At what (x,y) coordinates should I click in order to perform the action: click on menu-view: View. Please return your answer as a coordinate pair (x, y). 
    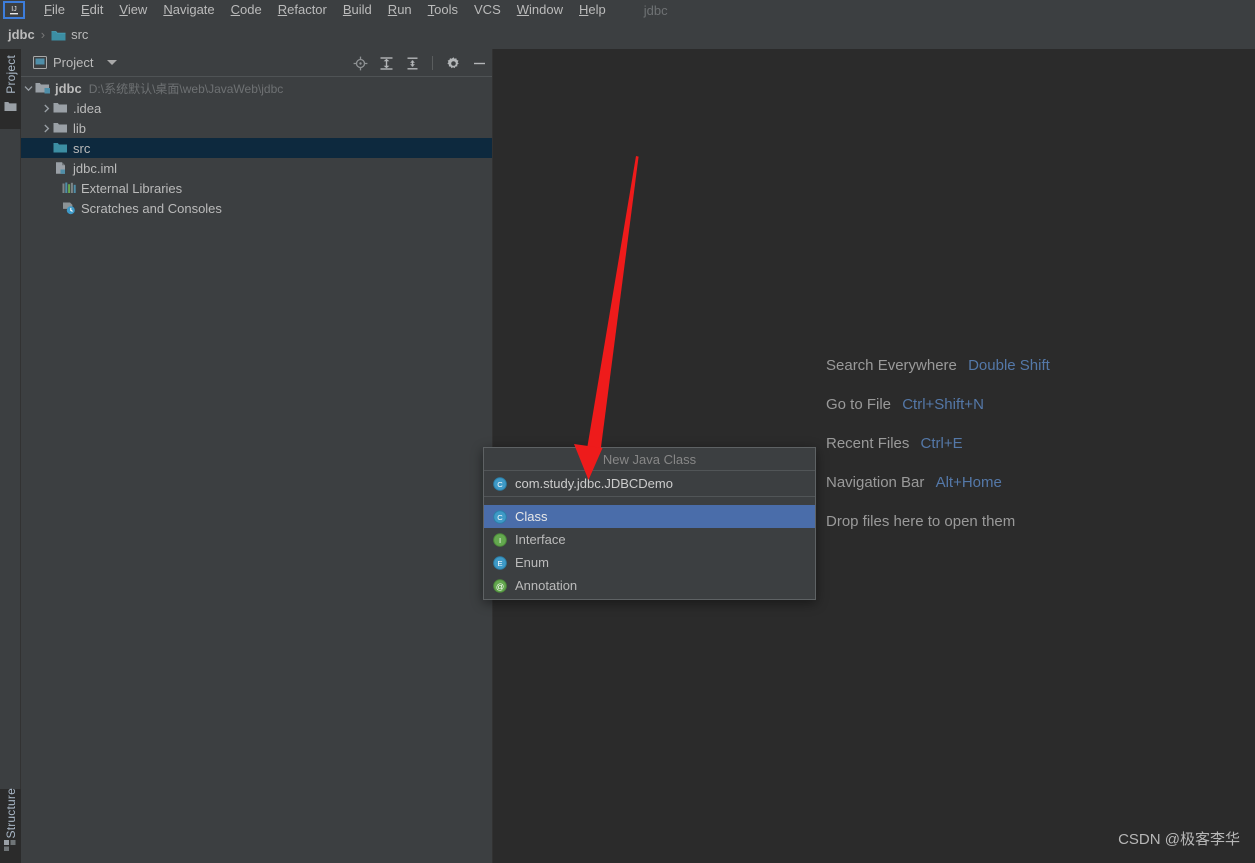
    Looking at the image, I should click on (133, 10).